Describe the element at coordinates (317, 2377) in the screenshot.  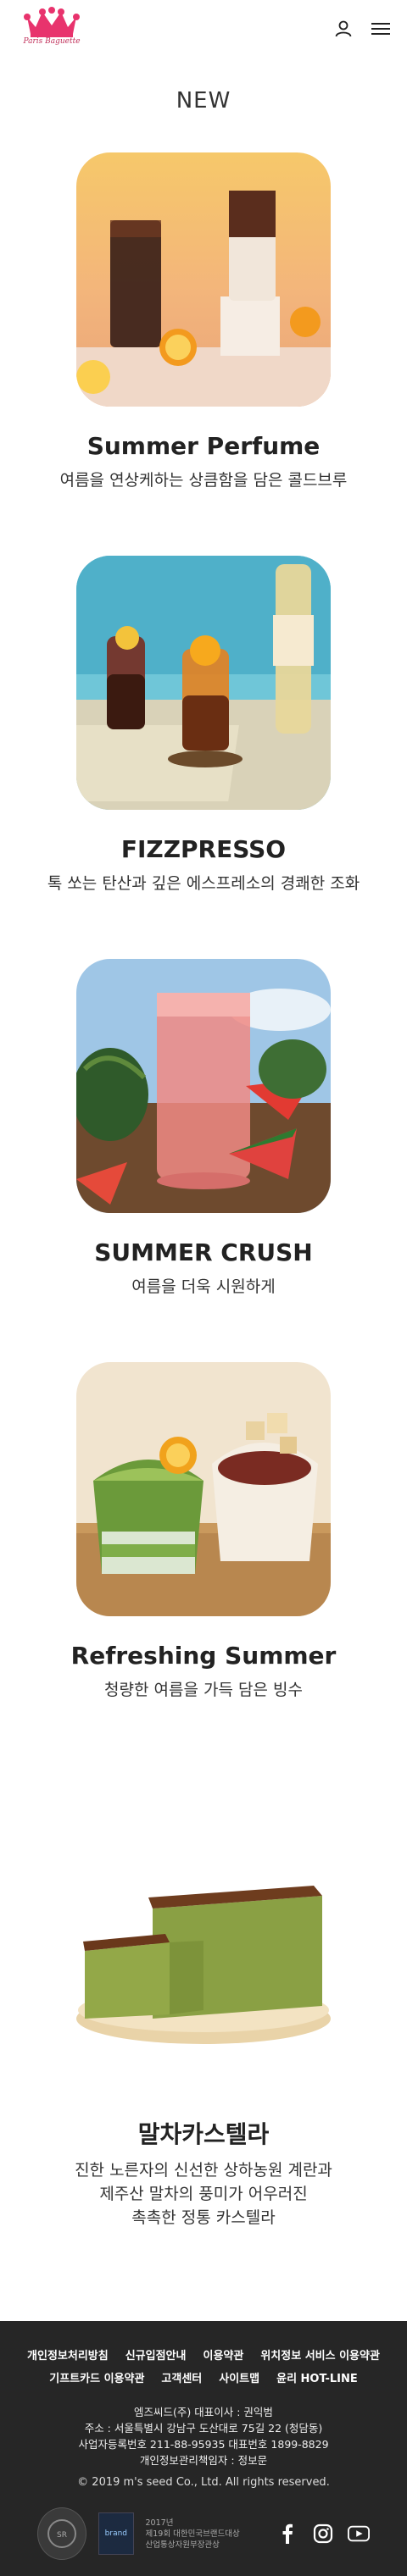
I see `footer-link-hotline: 윤리 HOT-LINE` at that location.